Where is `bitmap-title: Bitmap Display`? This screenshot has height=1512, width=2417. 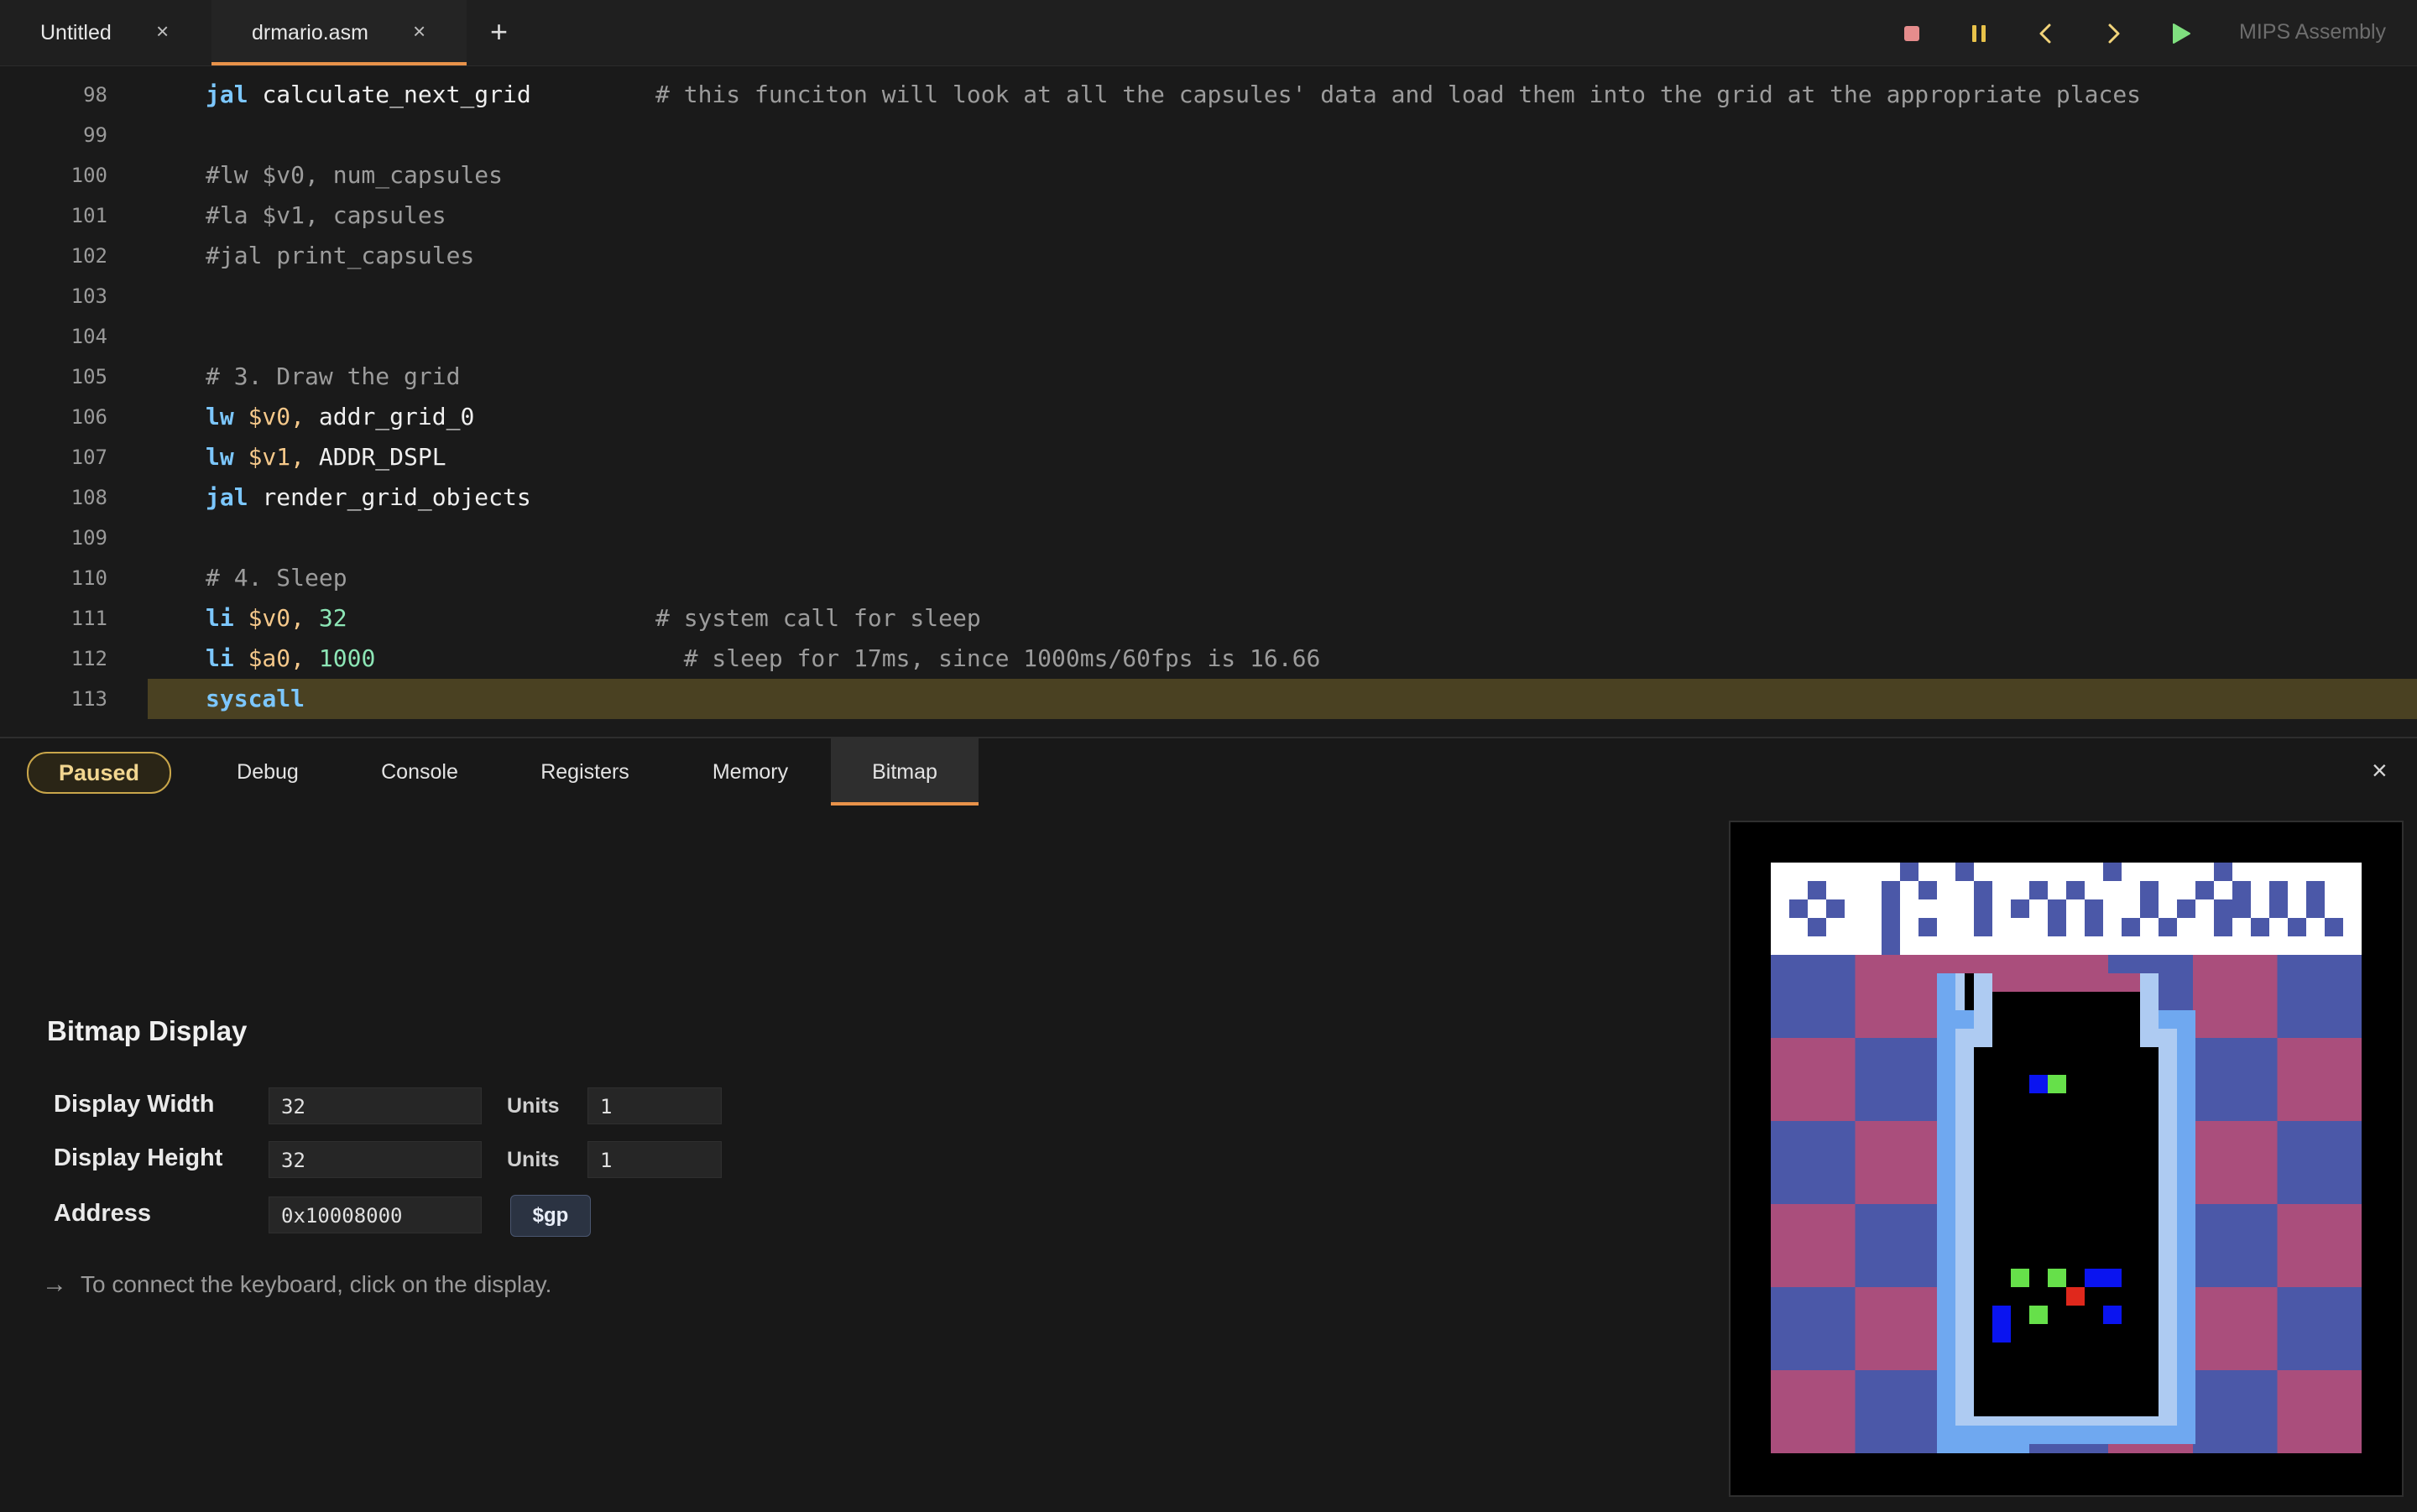 bitmap-title: Bitmap Display is located at coordinates (147, 1031).